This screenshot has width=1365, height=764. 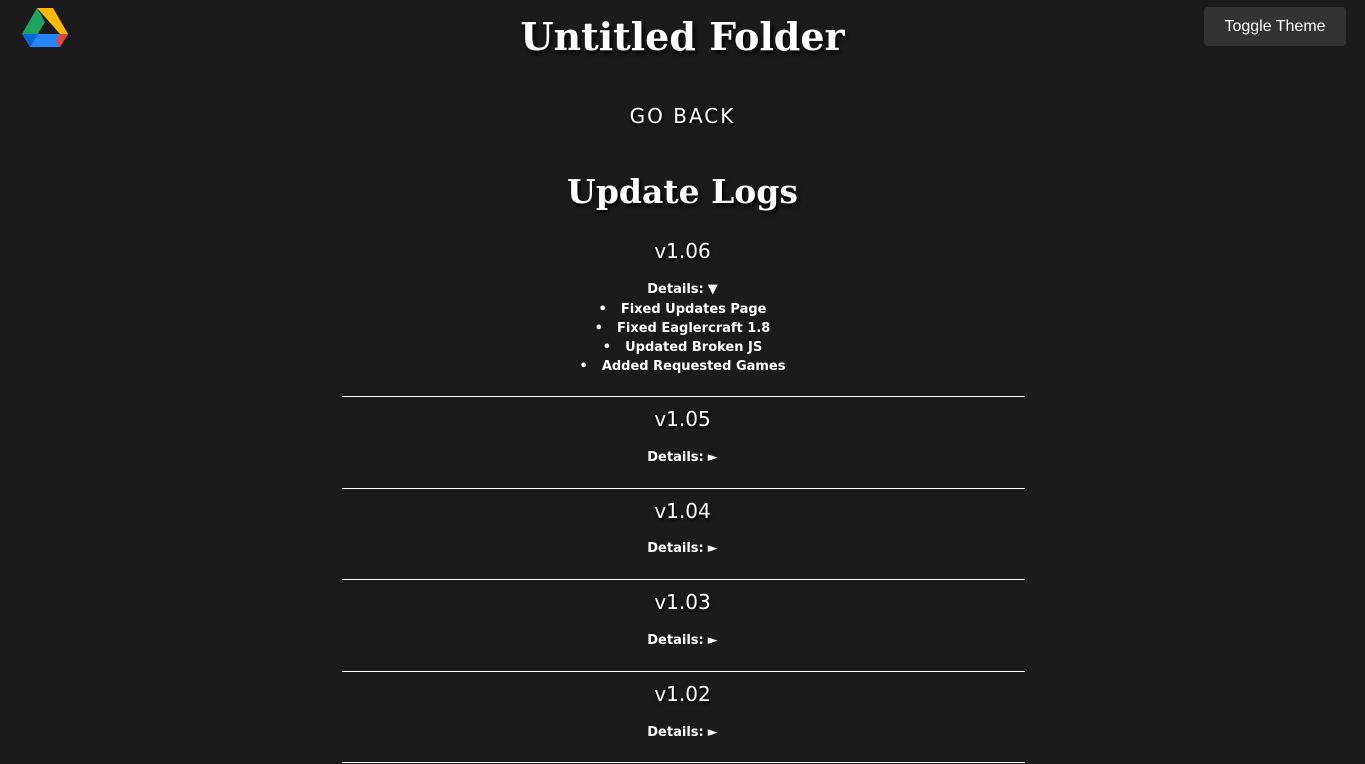 I want to click on details-toggle-v1-03: Details: ►, so click(x=682, y=641).